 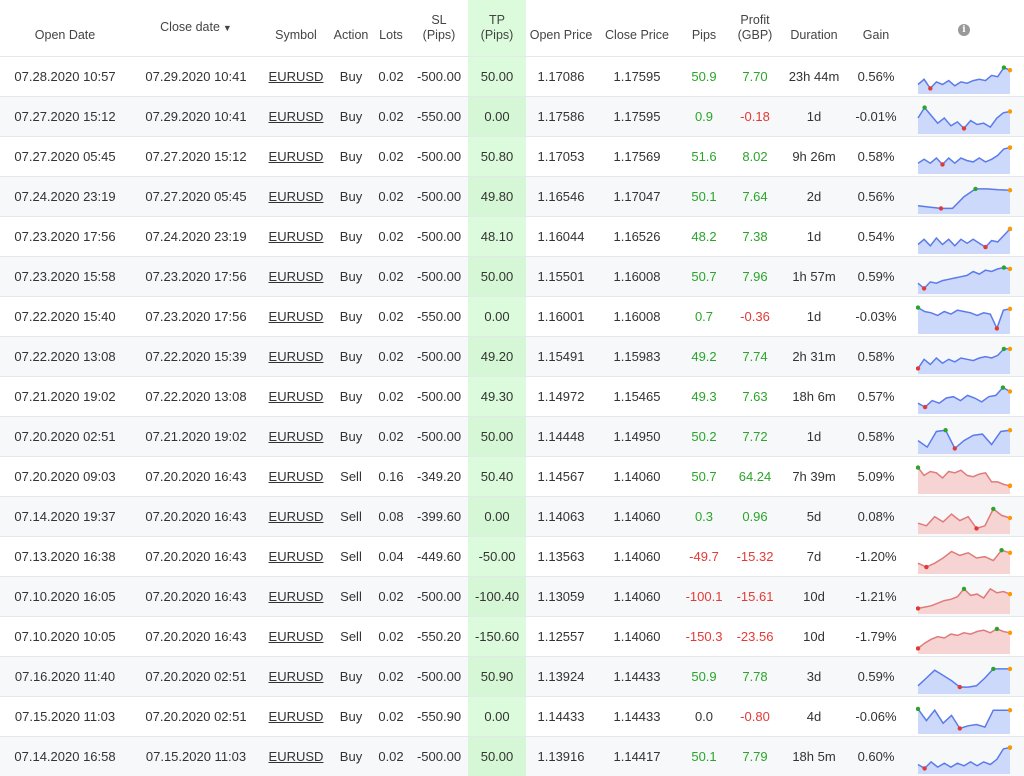 What do you see at coordinates (876, 28) in the screenshot?
I see `header-gain: Gain` at bounding box center [876, 28].